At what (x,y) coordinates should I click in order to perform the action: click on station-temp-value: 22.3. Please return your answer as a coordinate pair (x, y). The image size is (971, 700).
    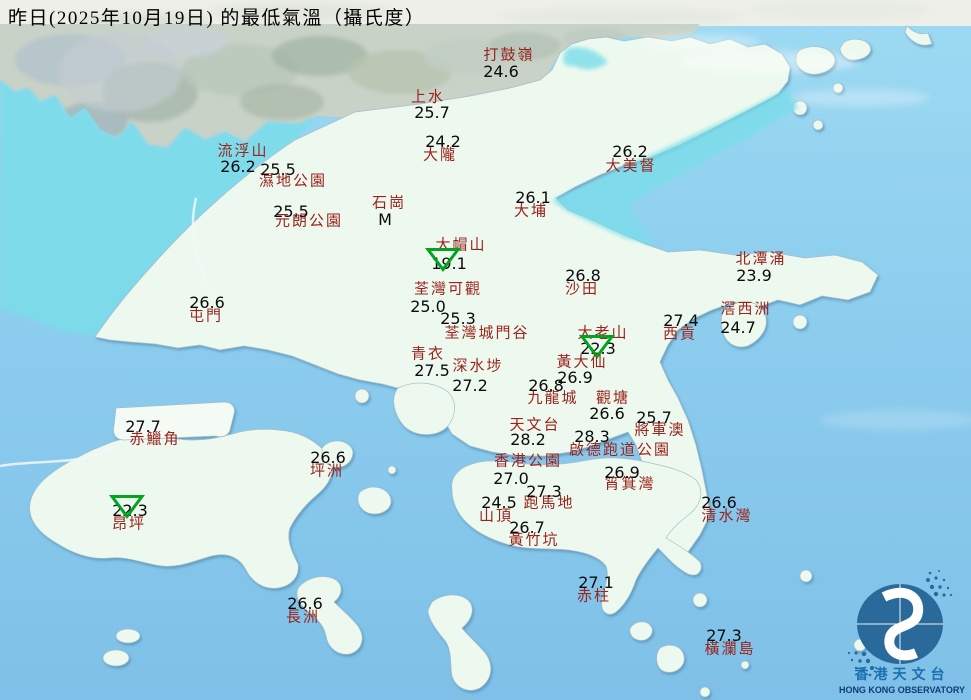
    Looking at the image, I should click on (130, 510).